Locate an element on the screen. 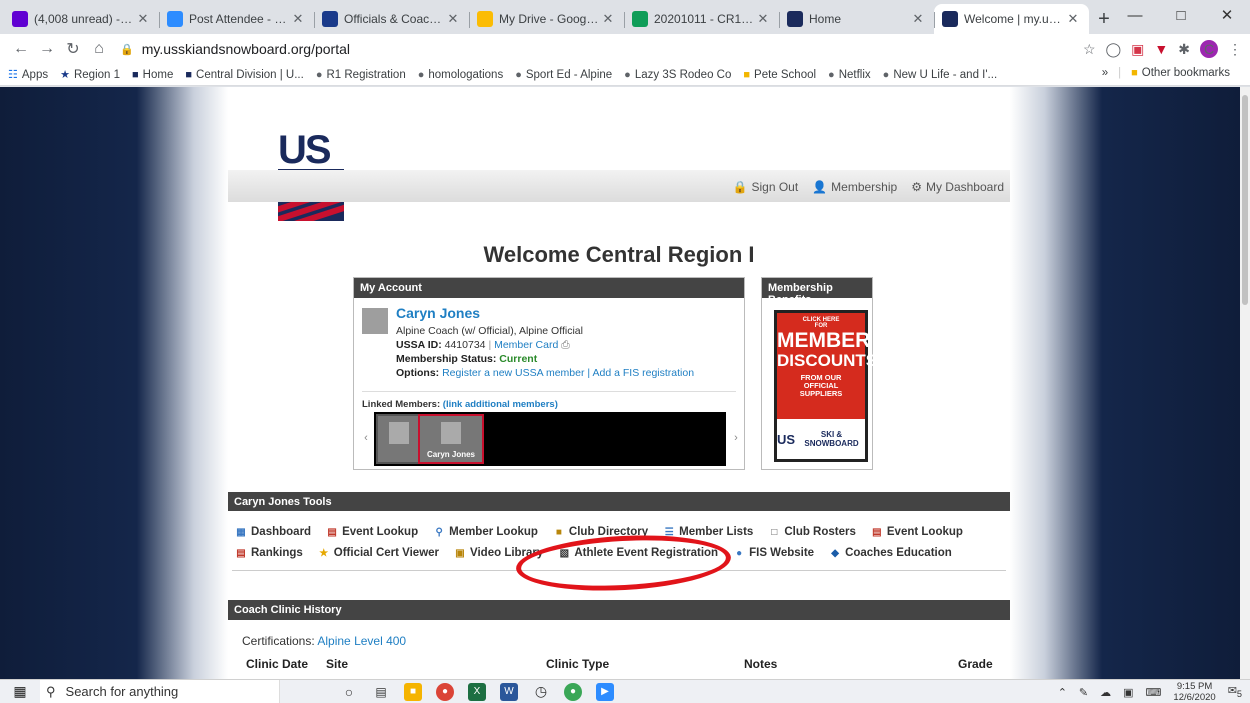  tool-link: ★ Official Cert Viewer is located at coordinates (378, 553).